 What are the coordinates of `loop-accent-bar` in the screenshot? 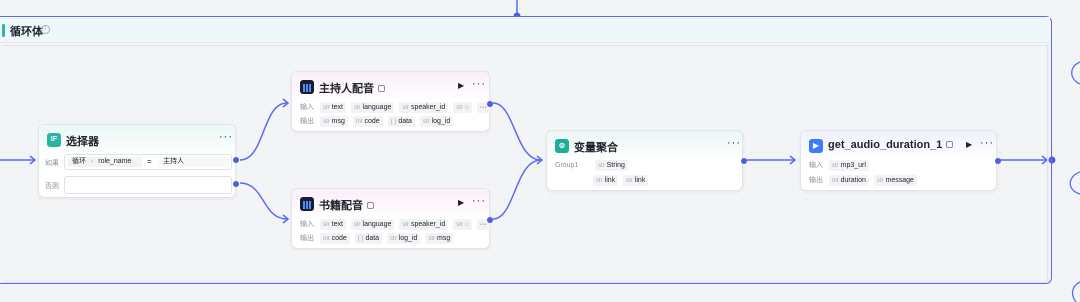 It's located at (3, 30).